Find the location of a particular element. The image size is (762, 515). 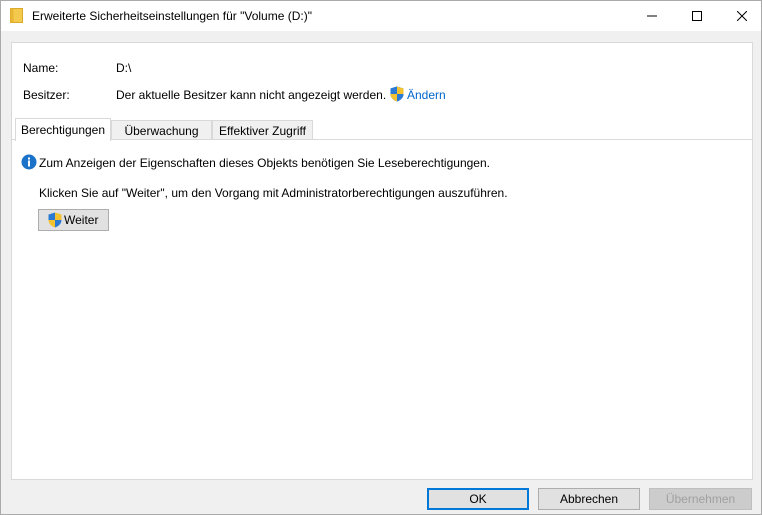

minimize-icon is located at coordinates (652, 16).